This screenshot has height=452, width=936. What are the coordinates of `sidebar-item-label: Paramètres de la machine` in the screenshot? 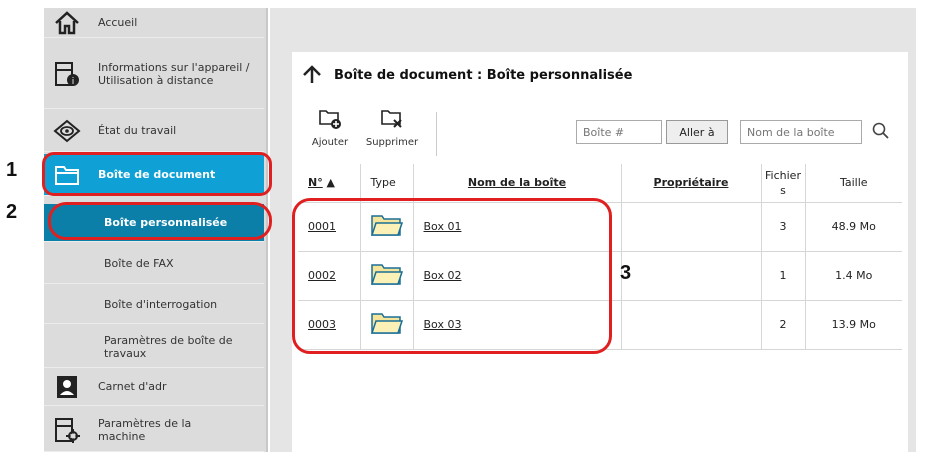 It's located at (145, 429).